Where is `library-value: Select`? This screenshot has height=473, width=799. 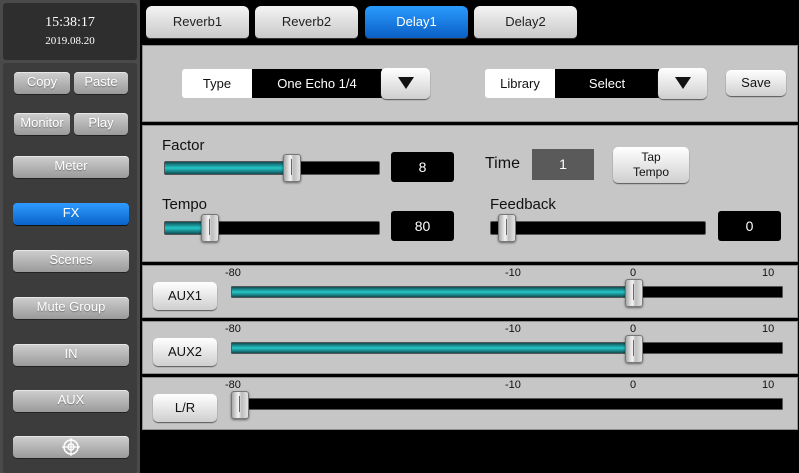
library-value: Select is located at coordinates (607, 83).